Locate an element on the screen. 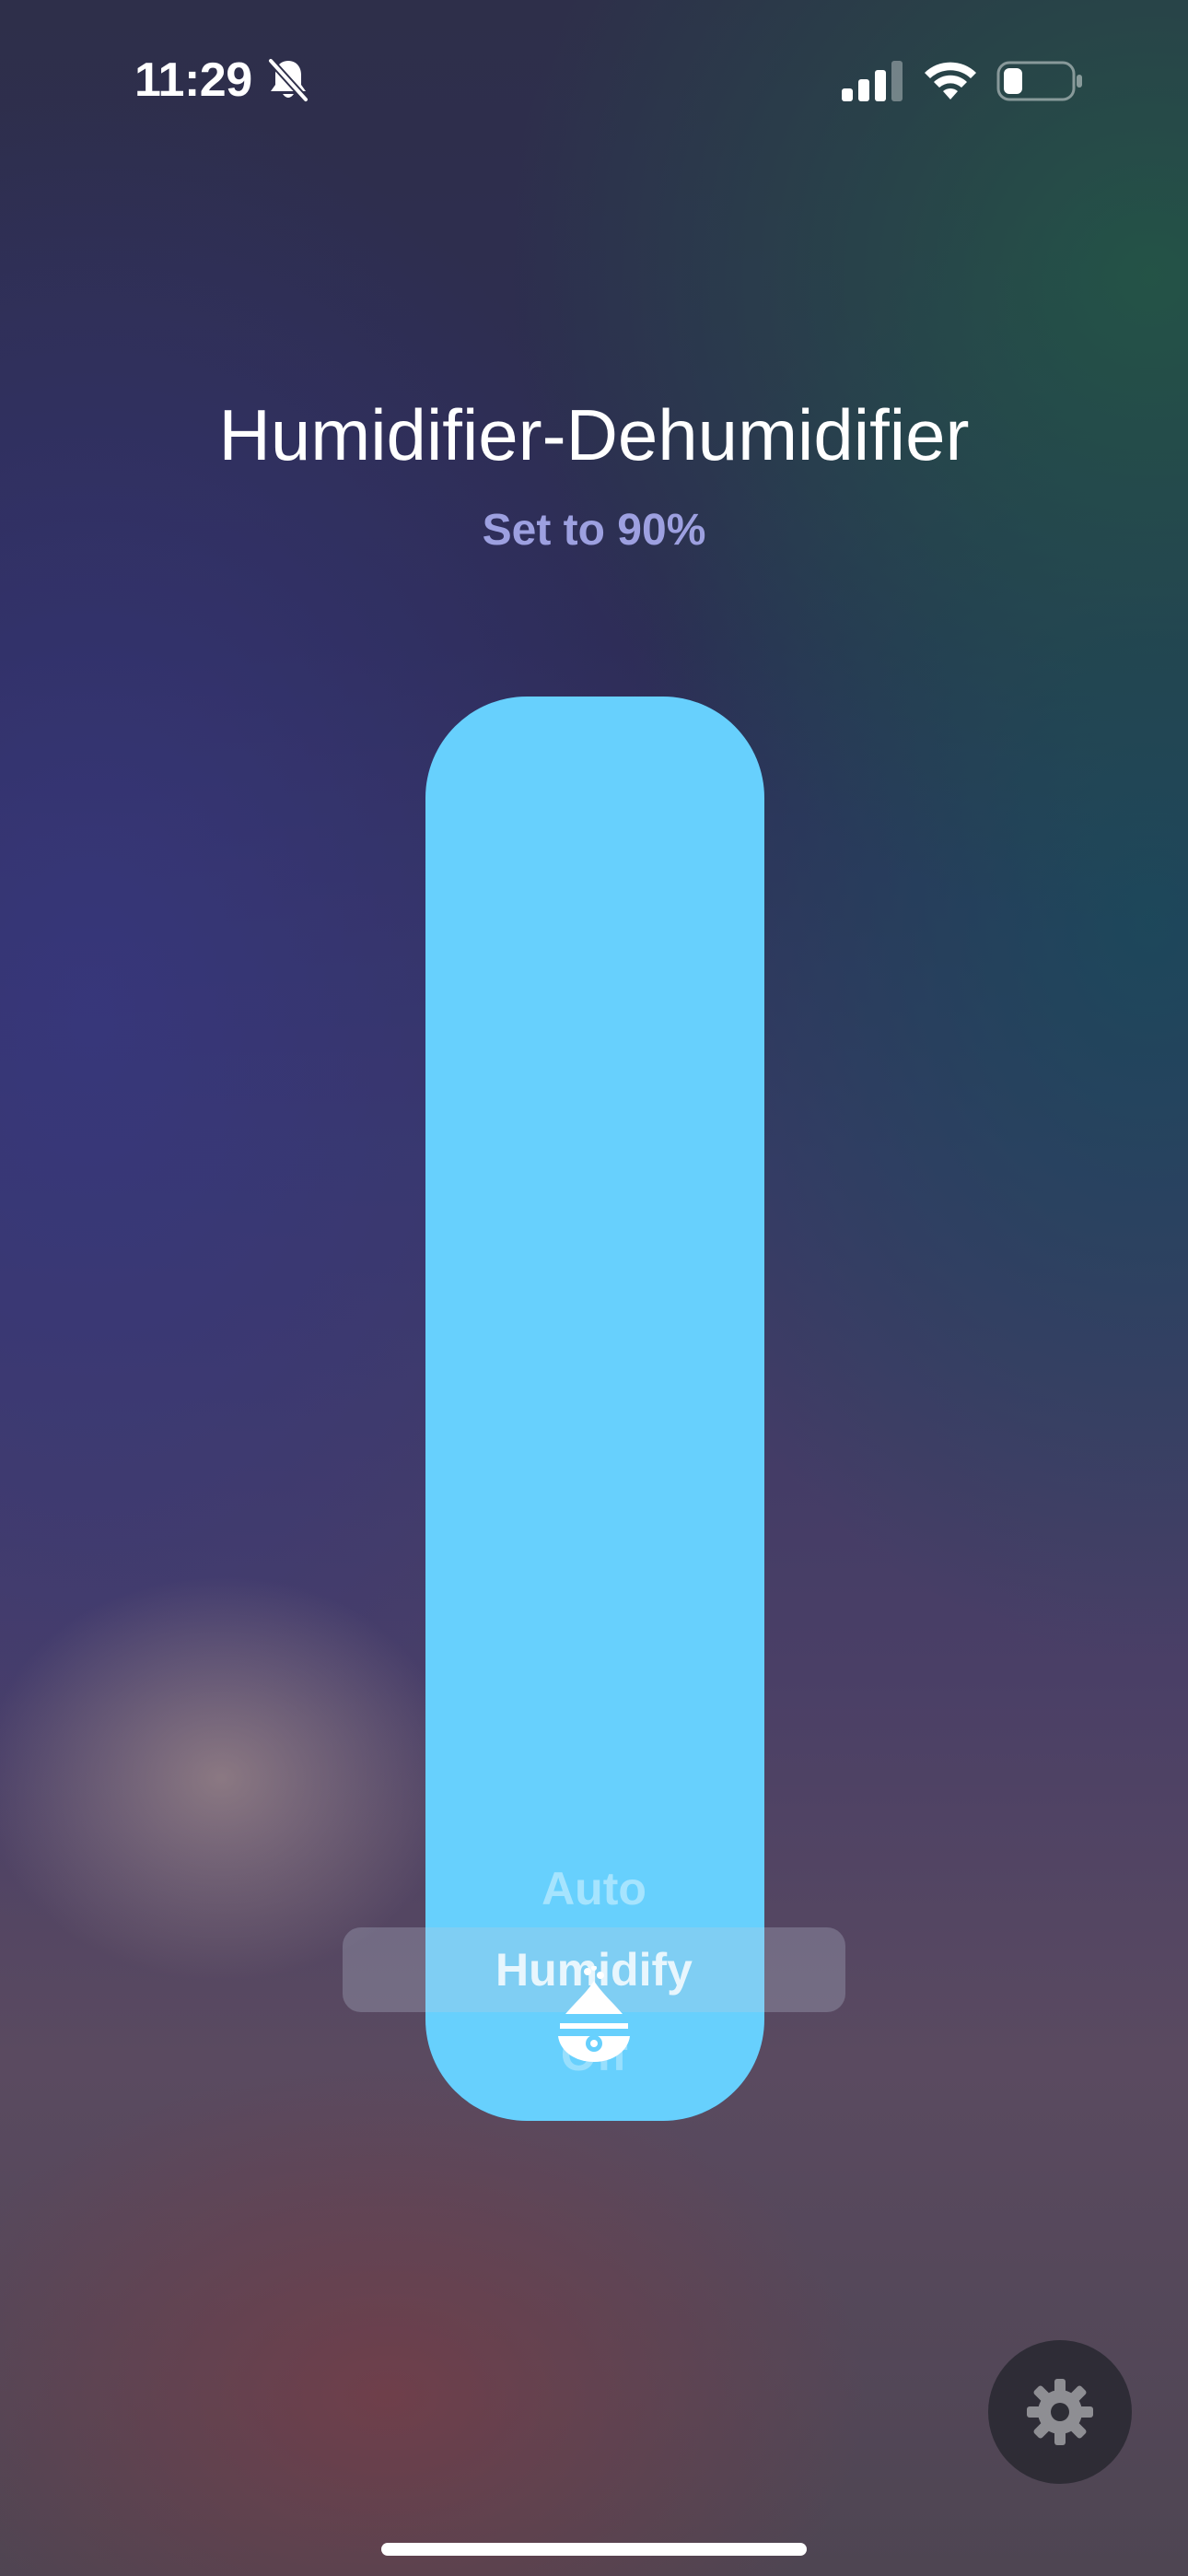  bell-slash-icon is located at coordinates (288, 80).